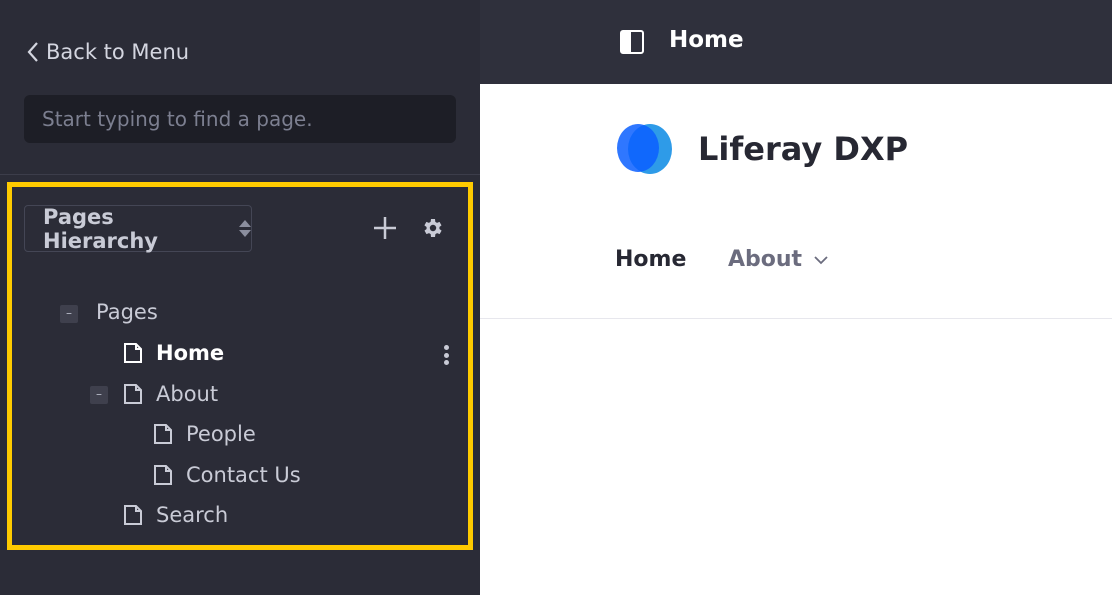  Describe the element at coordinates (644, 149) in the screenshot. I see `liferay-logo-icon` at that location.